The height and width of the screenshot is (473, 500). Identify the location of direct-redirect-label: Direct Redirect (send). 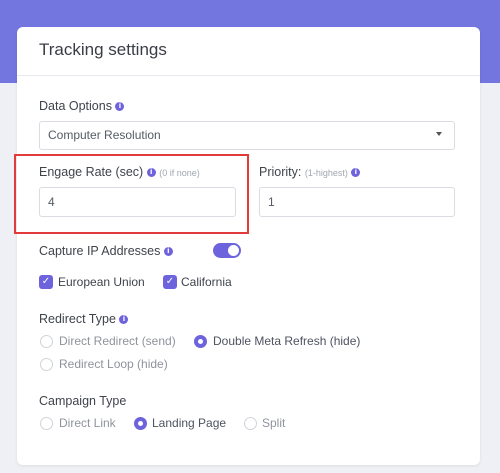
(117, 341).